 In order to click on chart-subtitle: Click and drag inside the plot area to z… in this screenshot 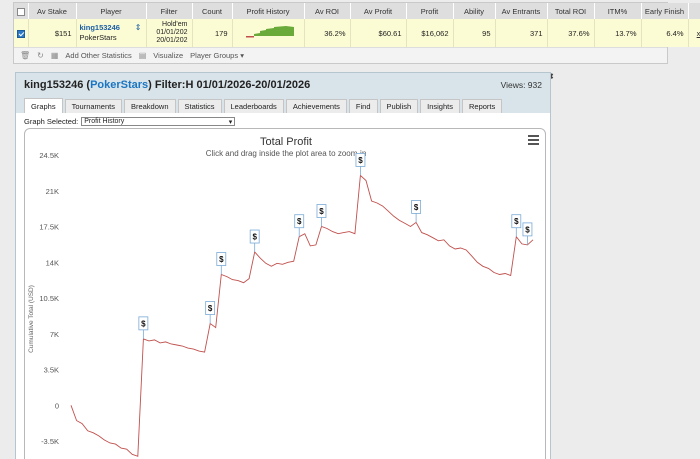, I will do `click(286, 153)`.